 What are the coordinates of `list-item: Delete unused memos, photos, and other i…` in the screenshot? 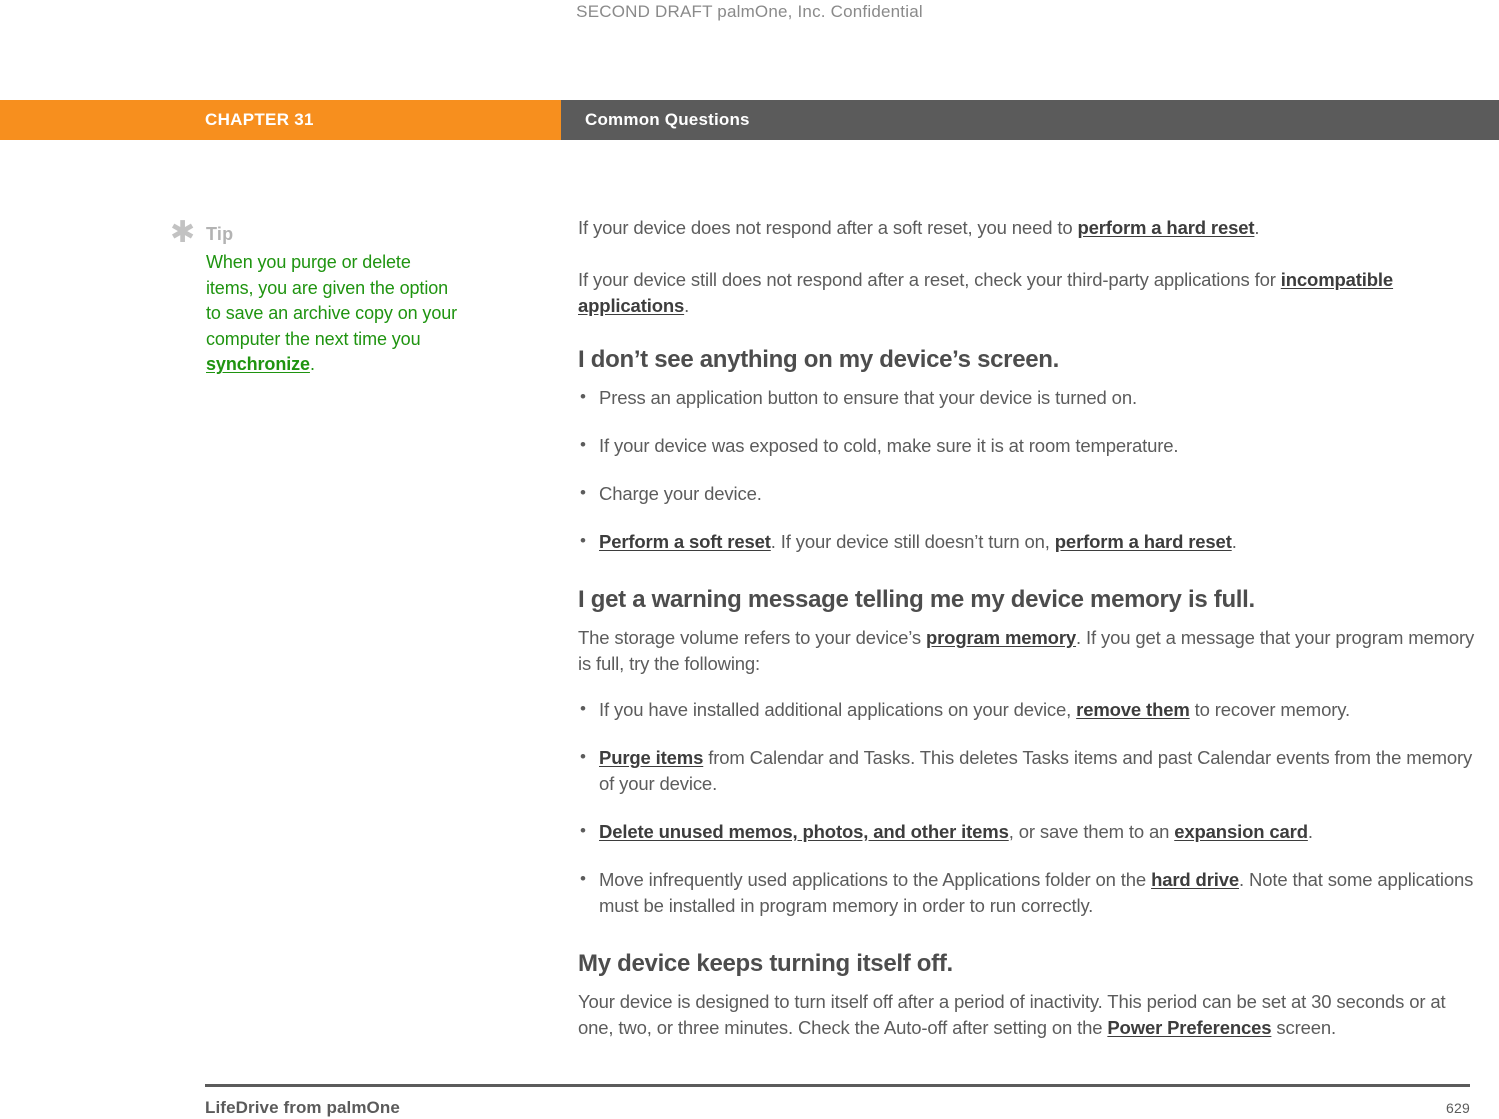 It's located at (1029, 831).